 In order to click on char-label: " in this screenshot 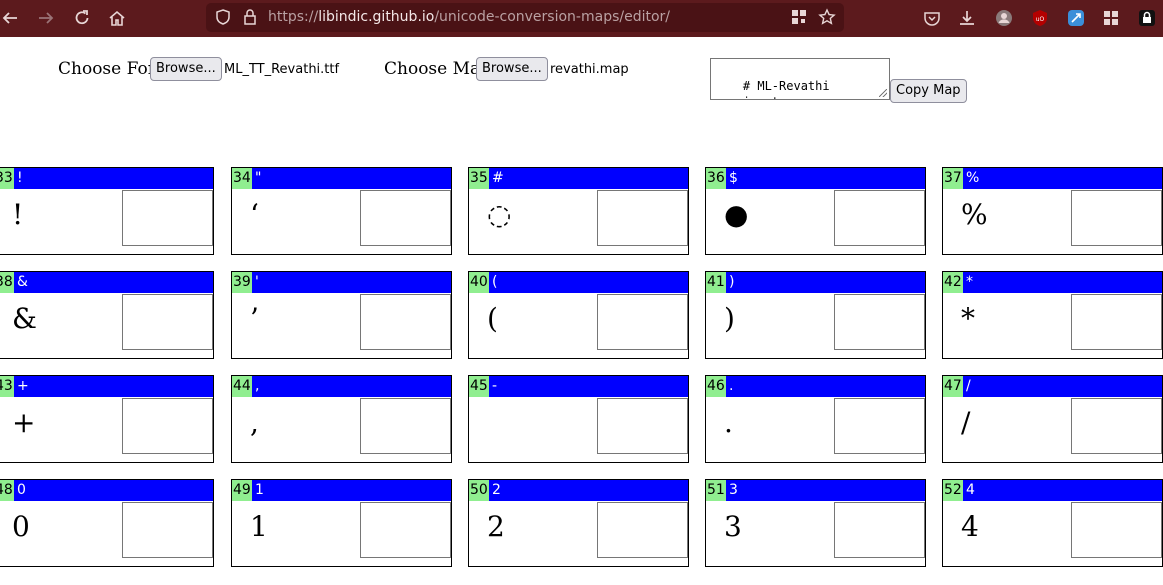, I will do `click(258, 178)`.